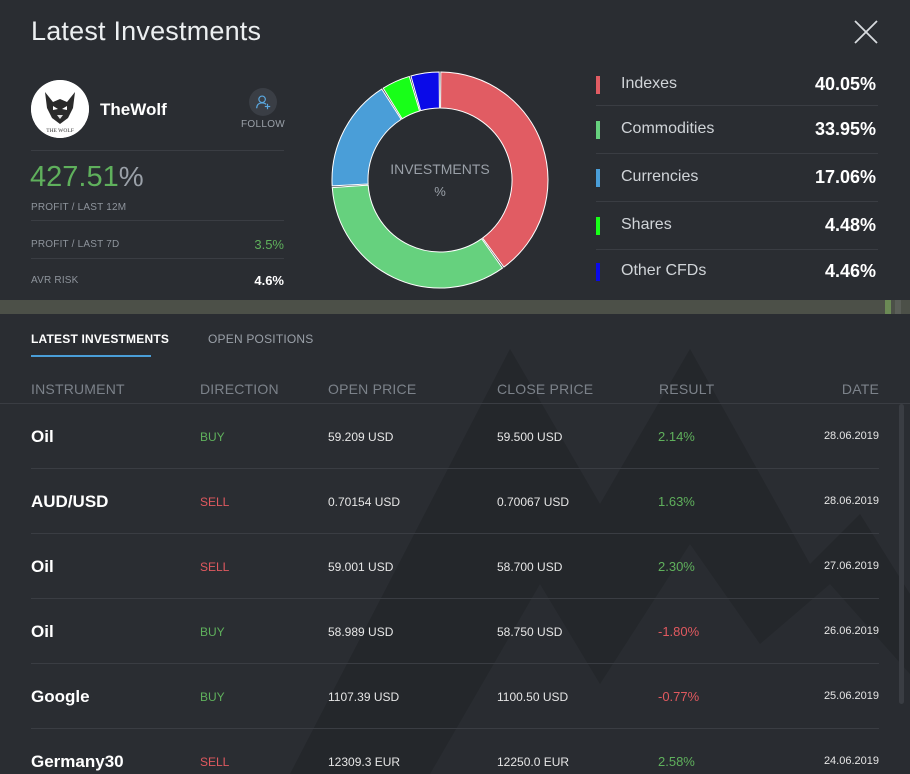 Image resolution: width=910 pixels, height=774 pixels. I want to click on profit-7d-label: PROFIT / LAST 7D, so click(75, 244).